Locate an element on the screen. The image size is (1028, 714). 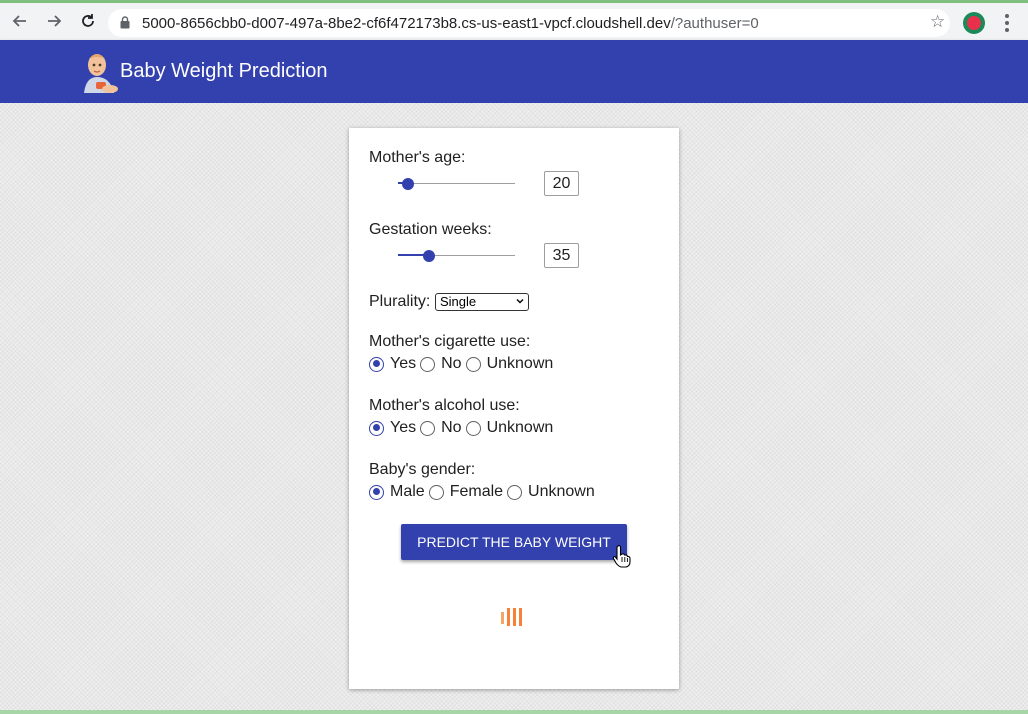
alcohol-option-no: No is located at coordinates (441, 428).